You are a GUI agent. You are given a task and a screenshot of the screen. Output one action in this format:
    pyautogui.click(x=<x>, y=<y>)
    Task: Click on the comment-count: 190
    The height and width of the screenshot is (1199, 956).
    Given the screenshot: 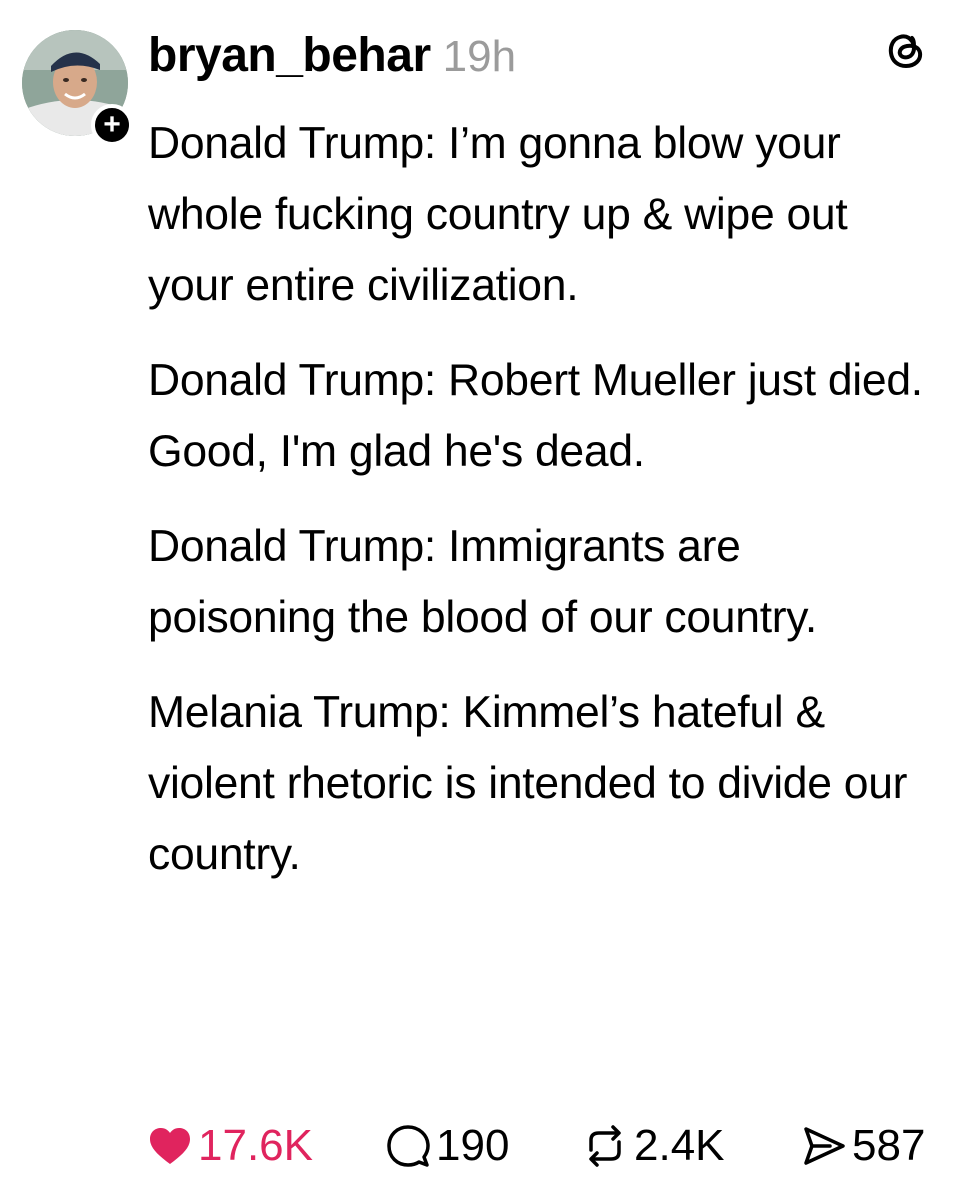 What is the action you would take?
    pyautogui.click(x=473, y=1145)
    